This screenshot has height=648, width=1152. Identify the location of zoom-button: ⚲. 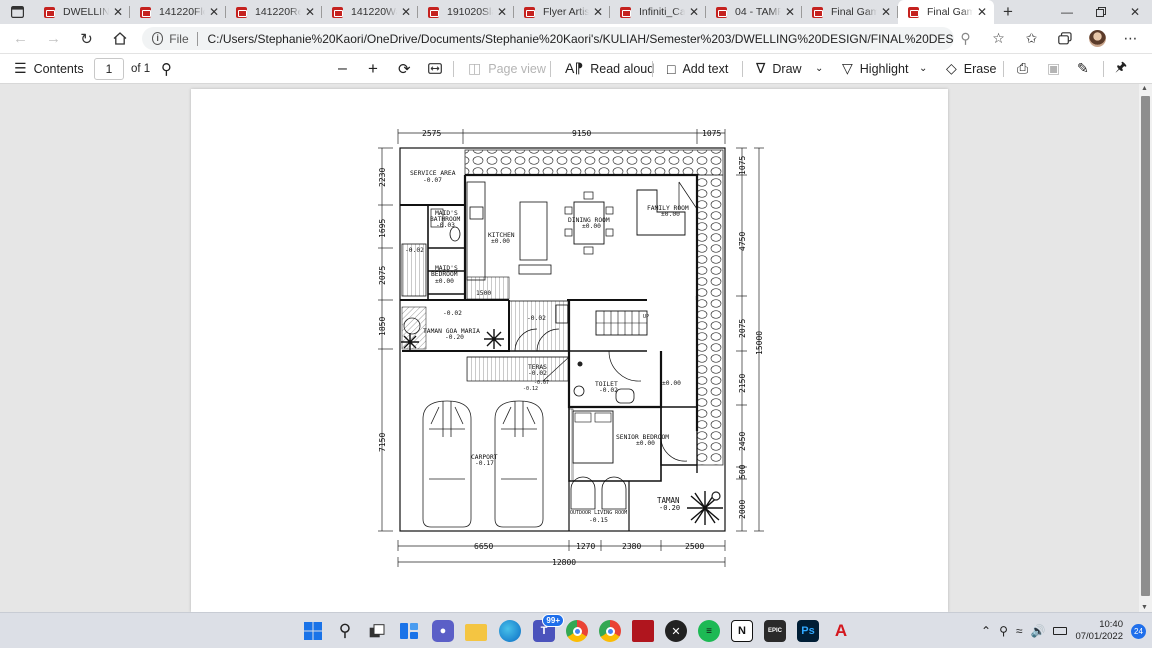
(965, 38).